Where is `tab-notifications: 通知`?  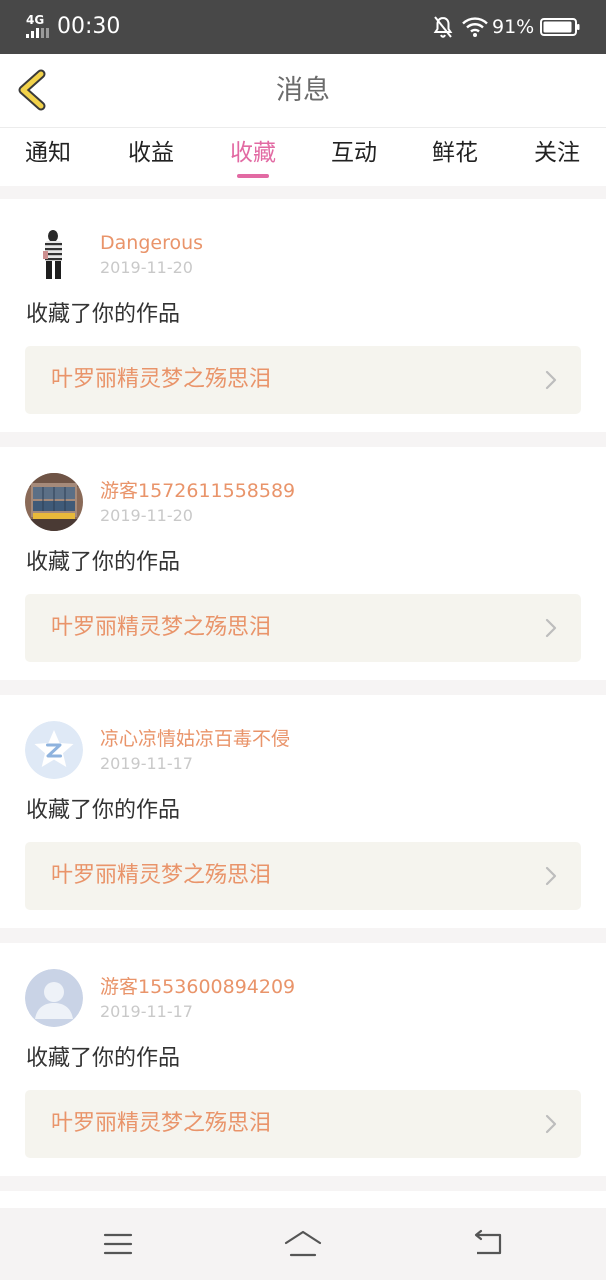 tab-notifications: 通知 is located at coordinates (48, 153).